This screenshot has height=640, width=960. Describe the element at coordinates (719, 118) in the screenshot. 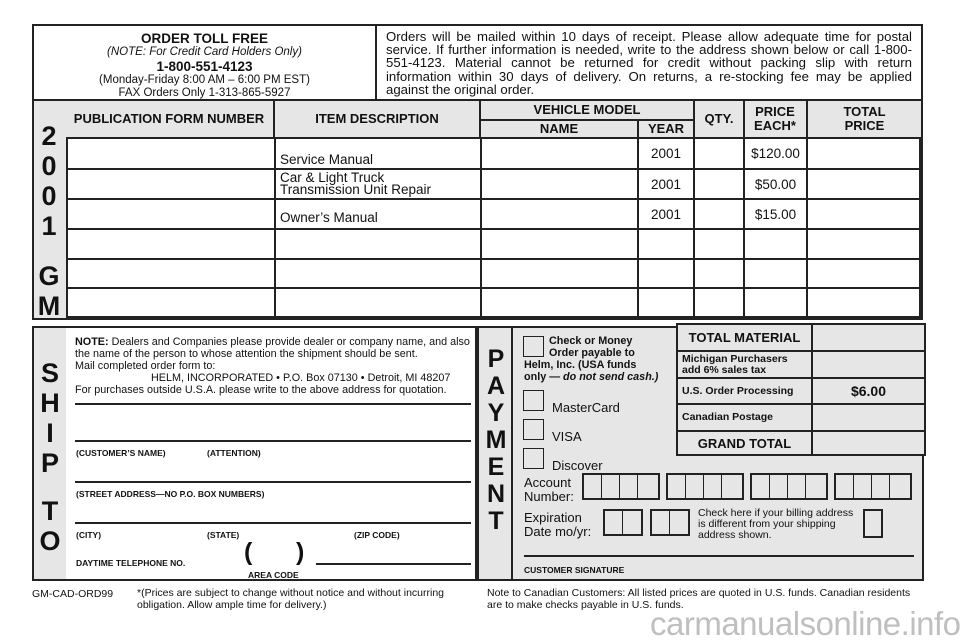

I see `header-qty: QTY.` at that location.